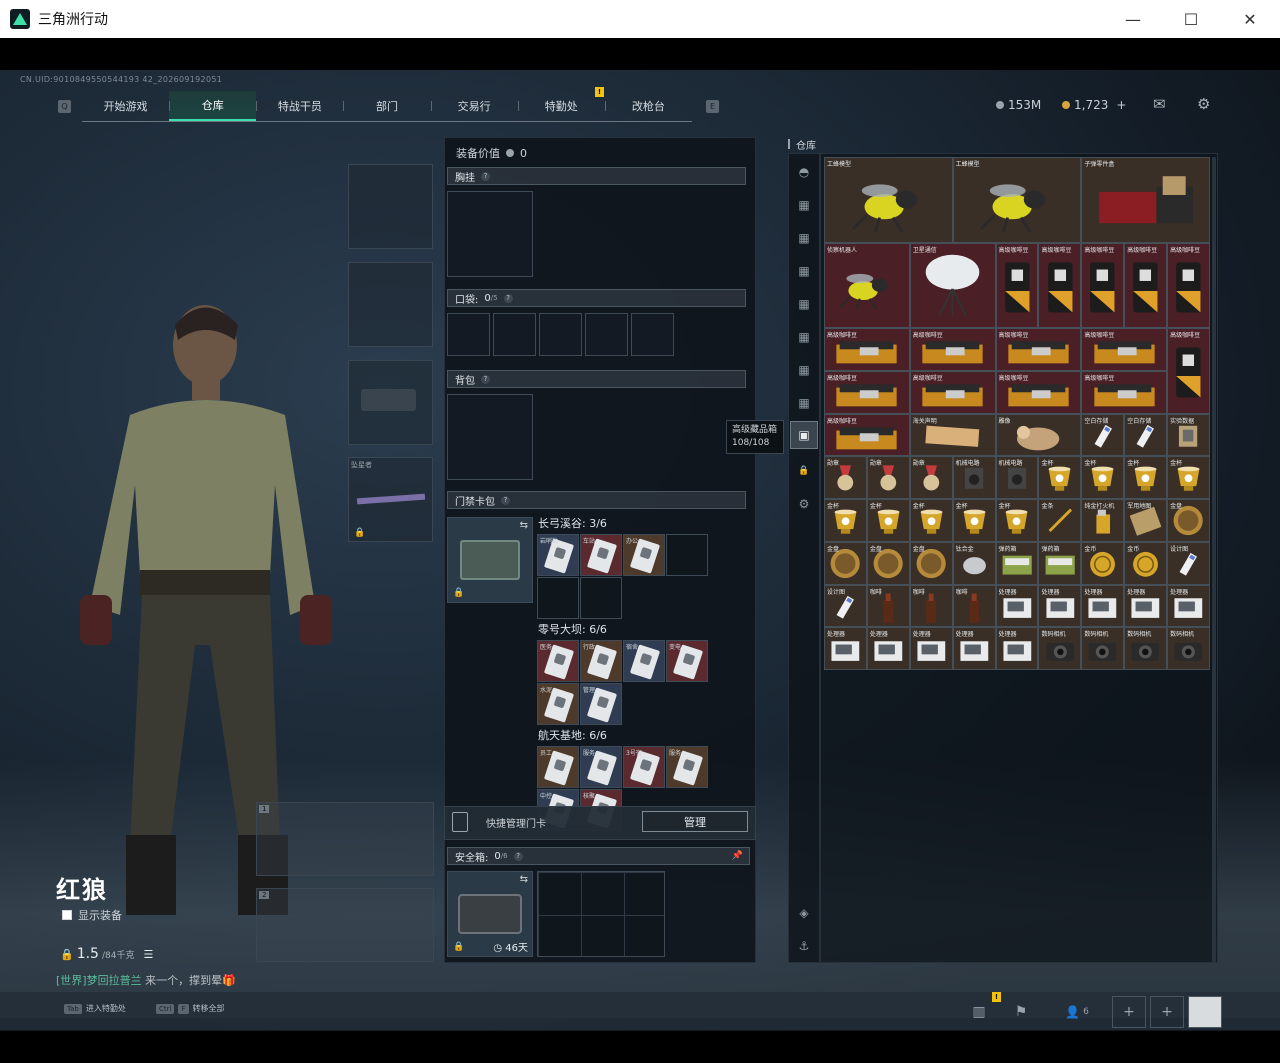  What do you see at coordinates (390, 206) in the screenshot?
I see `helmet-slot` at bounding box center [390, 206].